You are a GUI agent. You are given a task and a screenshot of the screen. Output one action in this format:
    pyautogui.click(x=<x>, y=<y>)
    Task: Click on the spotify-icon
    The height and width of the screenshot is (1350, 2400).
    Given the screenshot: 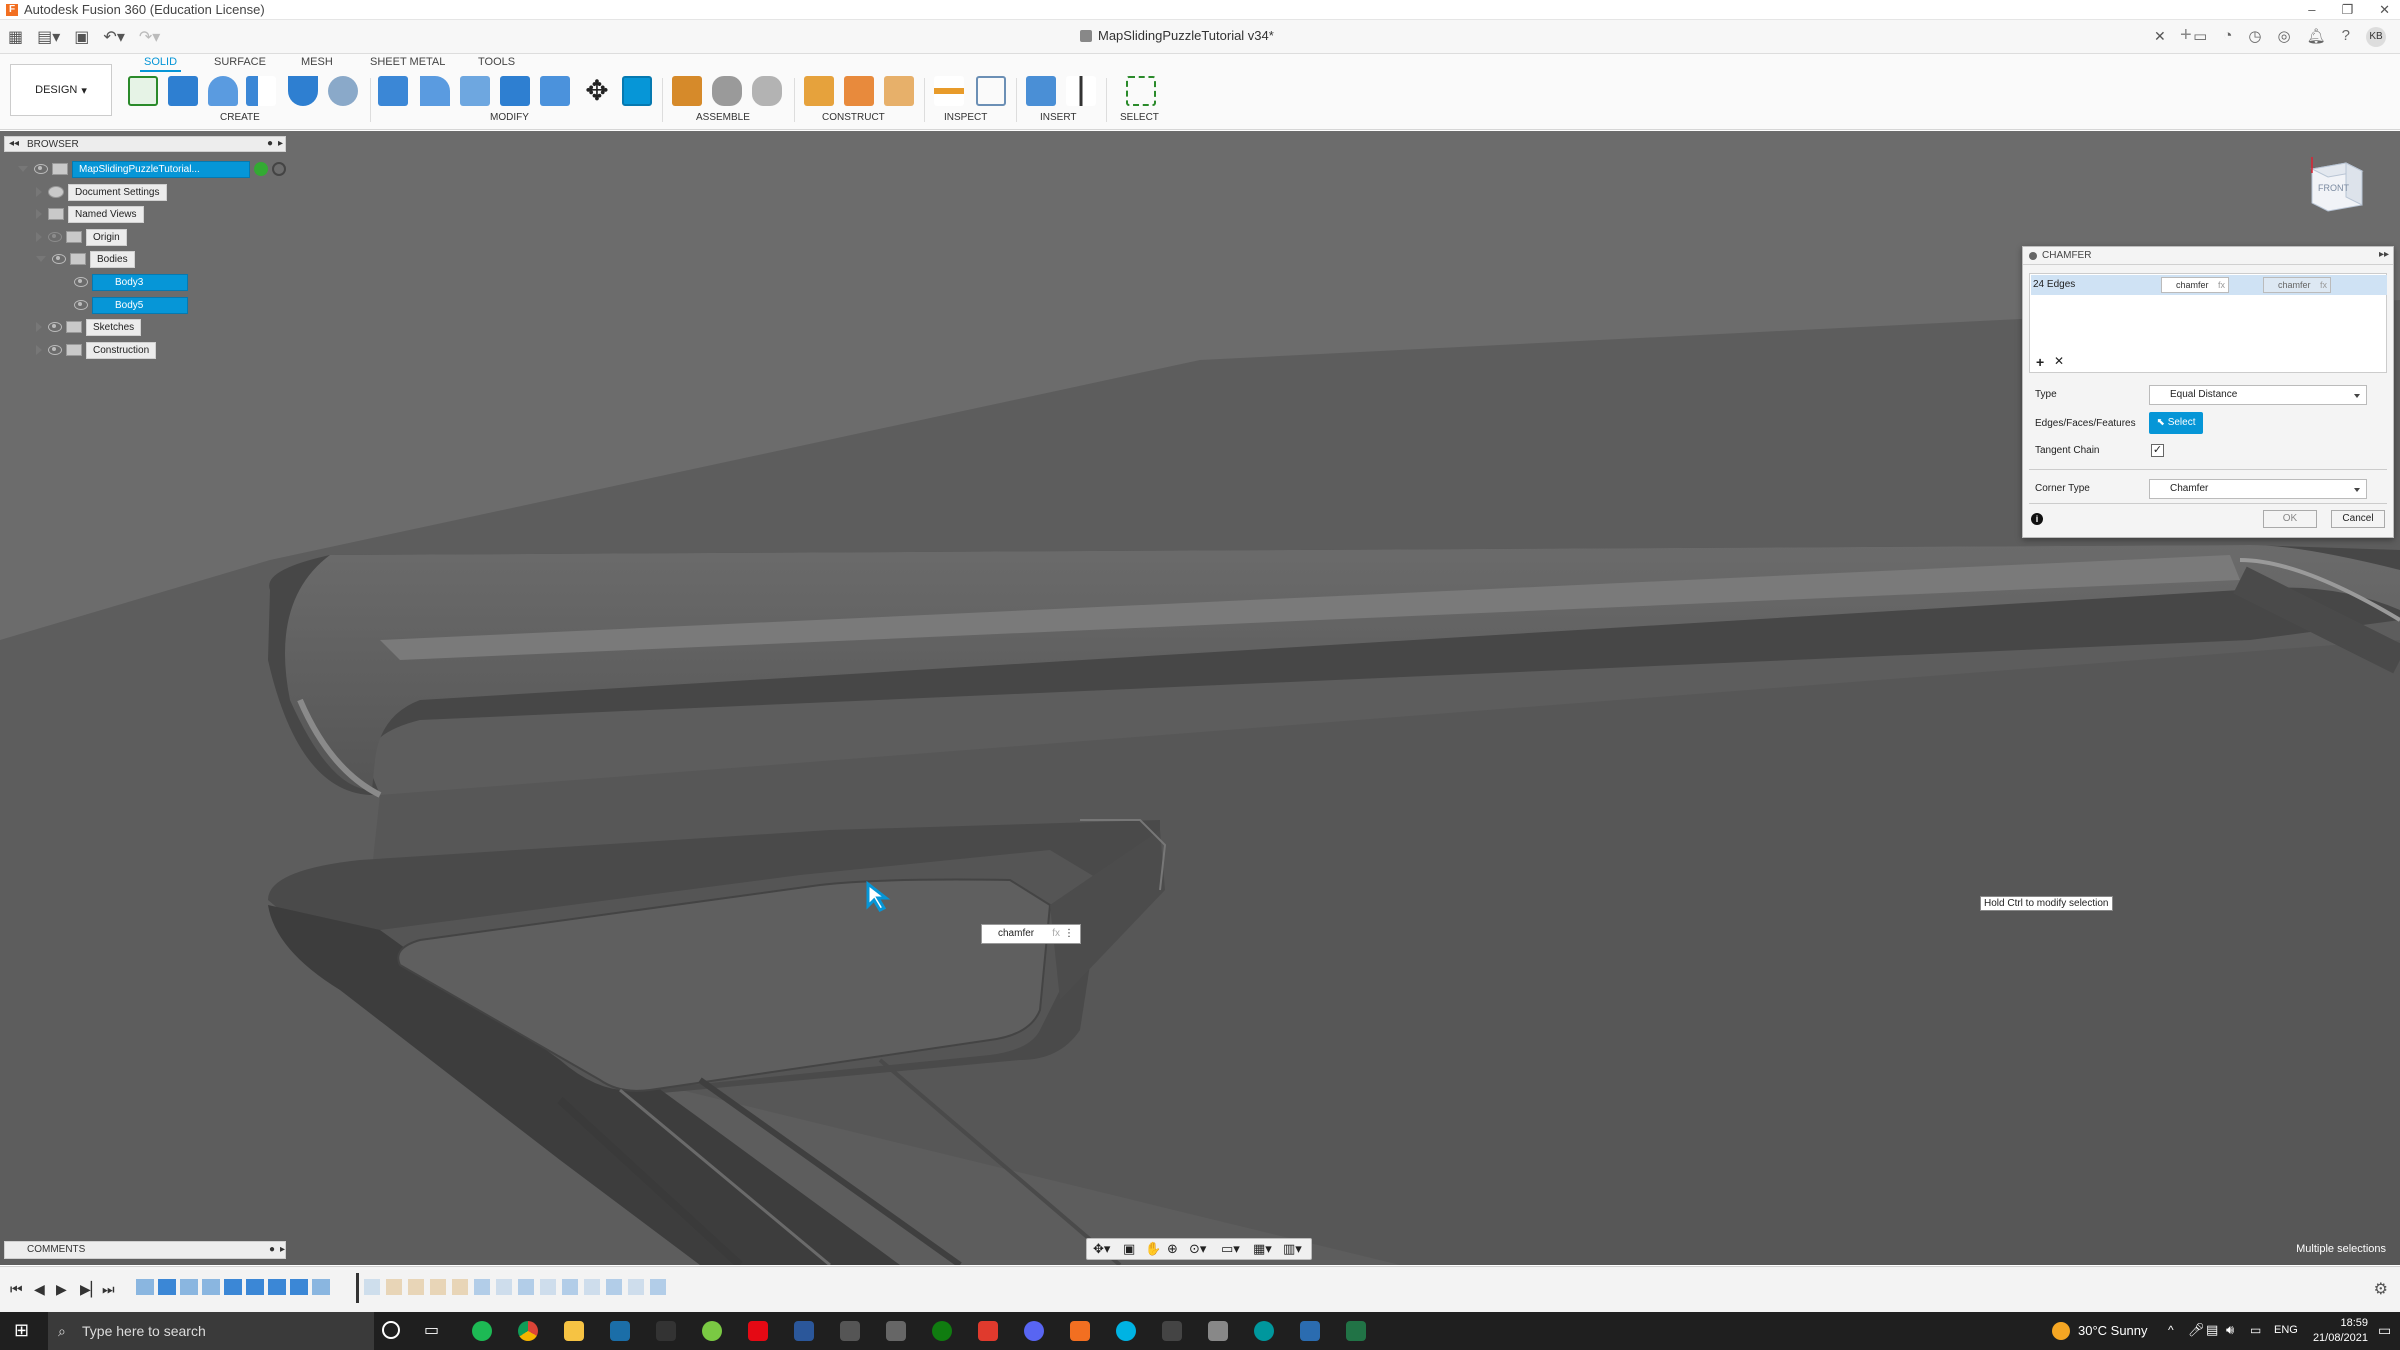 What is the action you would take?
    pyautogui.click(x=482, y=1331)
    